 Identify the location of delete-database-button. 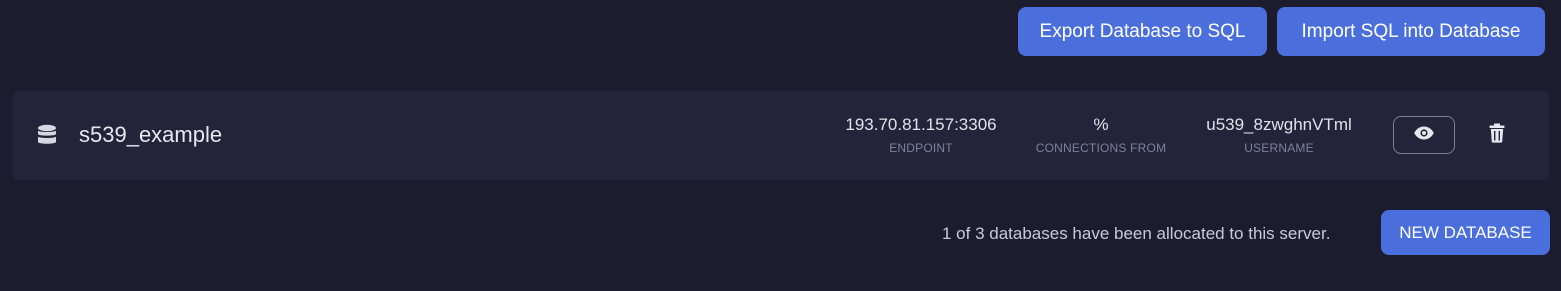
(1497, 135).